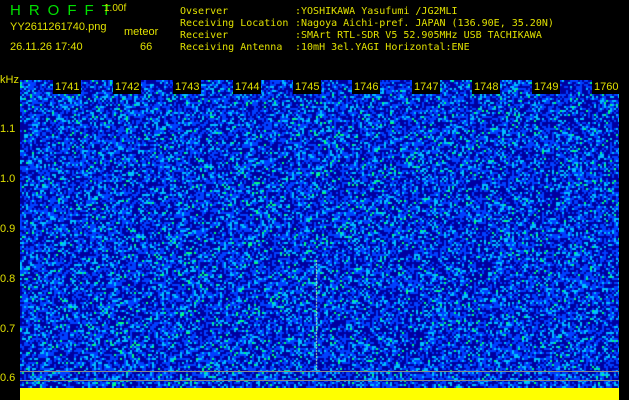  Describe the element at coordinates (234, 23) in the screenshot. I see `info-key: Receiving Location` at that location.